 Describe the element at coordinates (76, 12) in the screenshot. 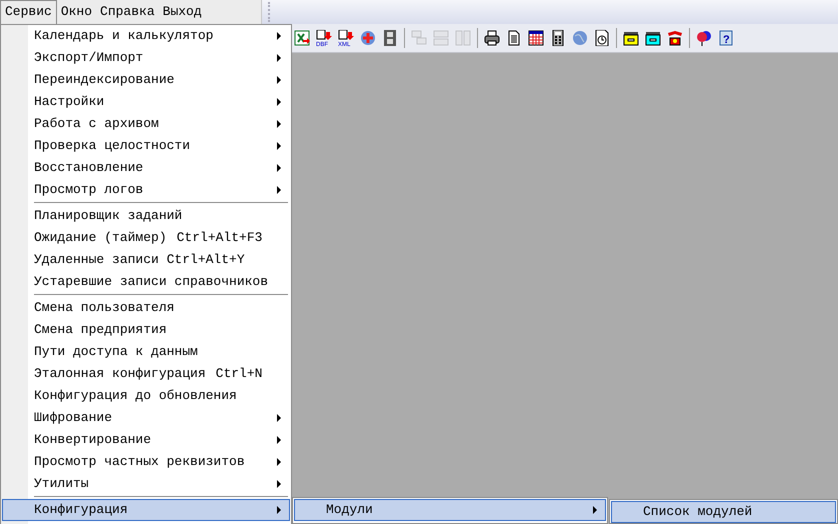

I see `menu-item: Окно` at that location.